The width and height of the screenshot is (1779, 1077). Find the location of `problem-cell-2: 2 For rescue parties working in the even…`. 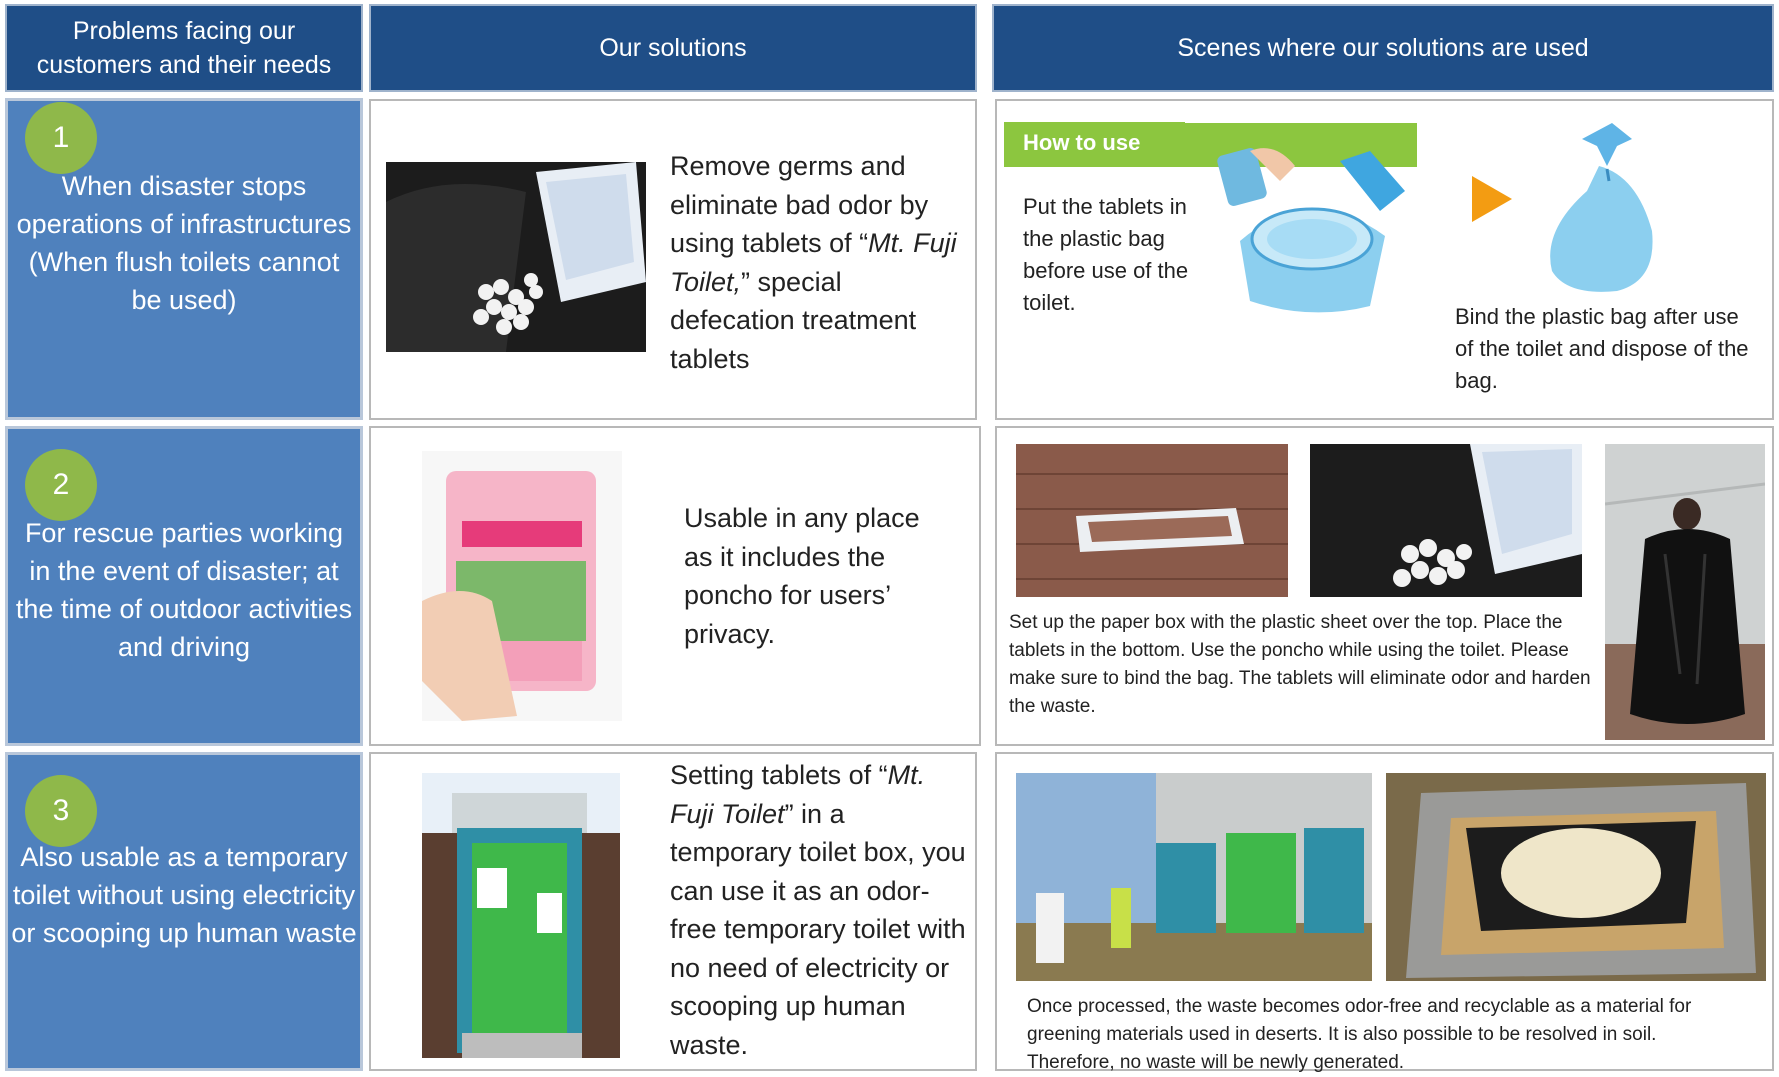

problem-cell-2: 2 For rescue parties working in the even… is located at coordinates (184, 586).